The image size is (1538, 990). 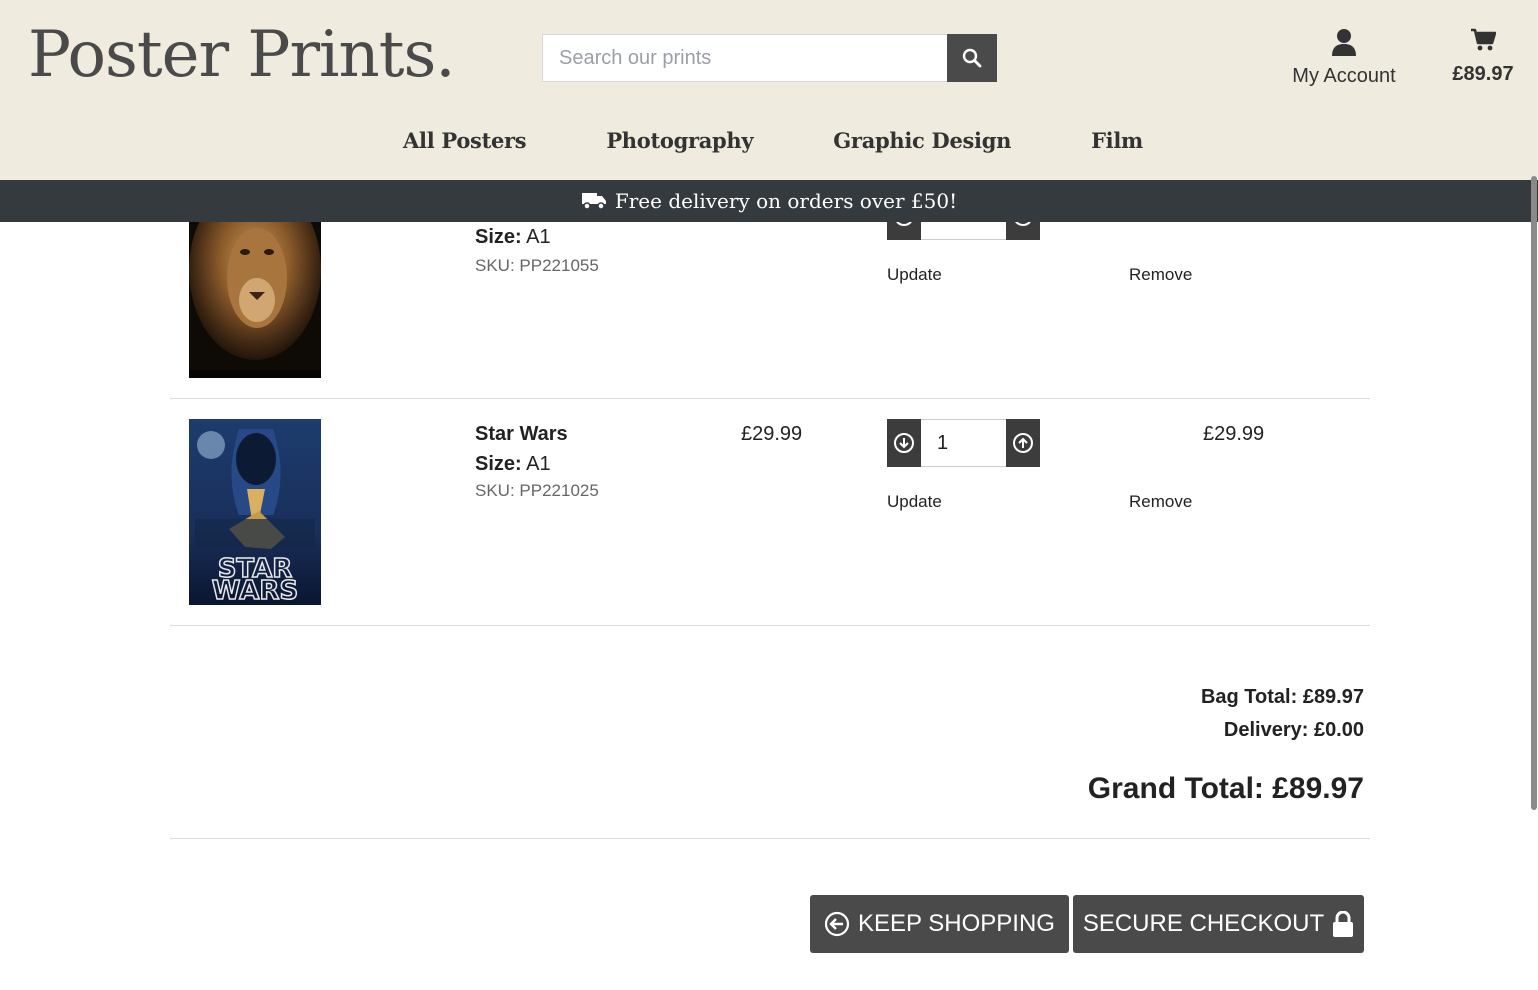 I want to click on decrement-button, so click(x=904, y=443).